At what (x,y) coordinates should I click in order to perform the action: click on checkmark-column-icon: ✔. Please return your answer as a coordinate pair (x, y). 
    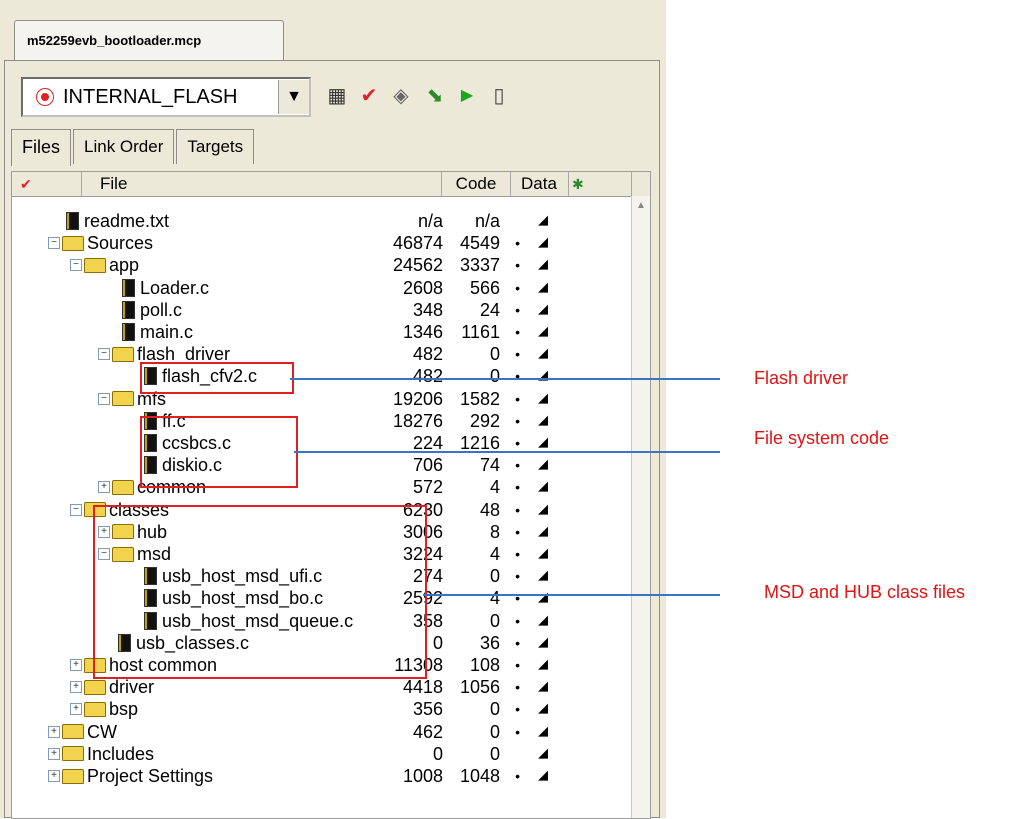
    Looking at the image, I should click on (47, 184).